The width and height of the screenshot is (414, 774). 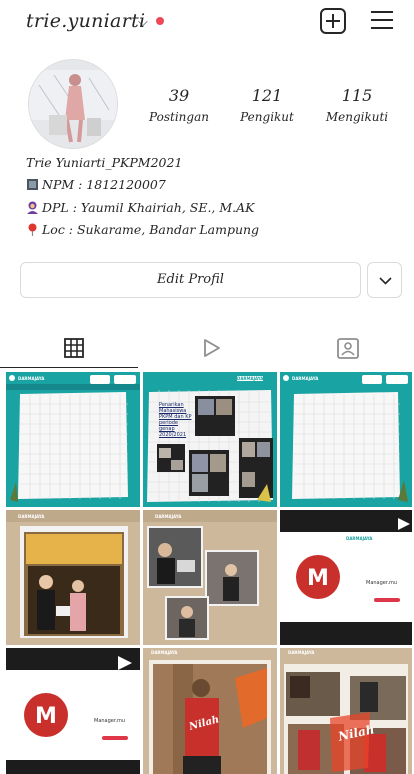 What do you see at coordinates (32, 229) in the screenshot?
I see `pin-icon` at bounding box center [32, 229].